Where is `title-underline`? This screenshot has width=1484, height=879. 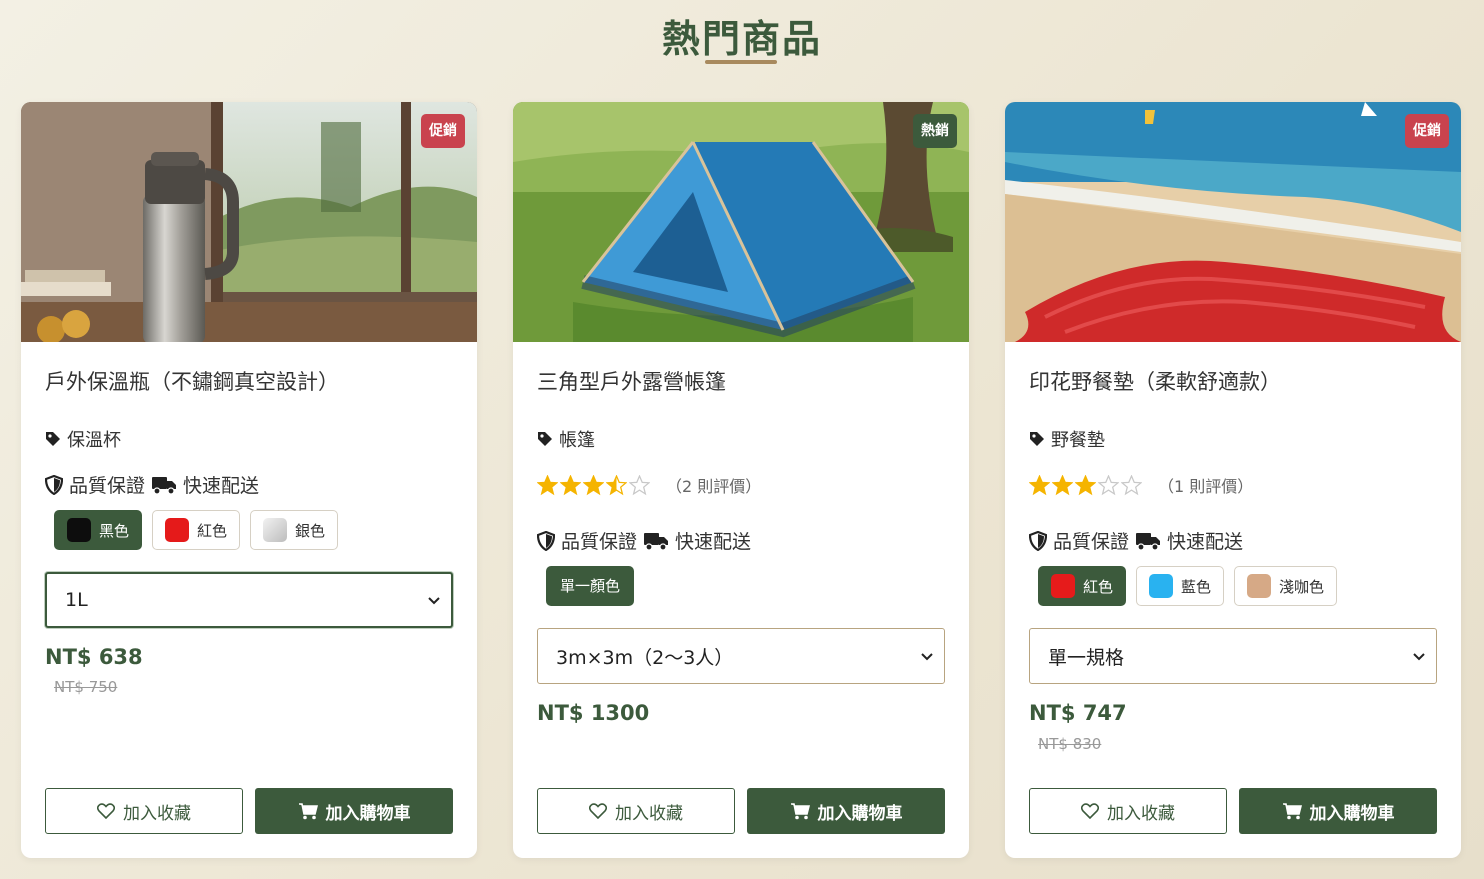
title-underline is located at coordinates (741, 62).